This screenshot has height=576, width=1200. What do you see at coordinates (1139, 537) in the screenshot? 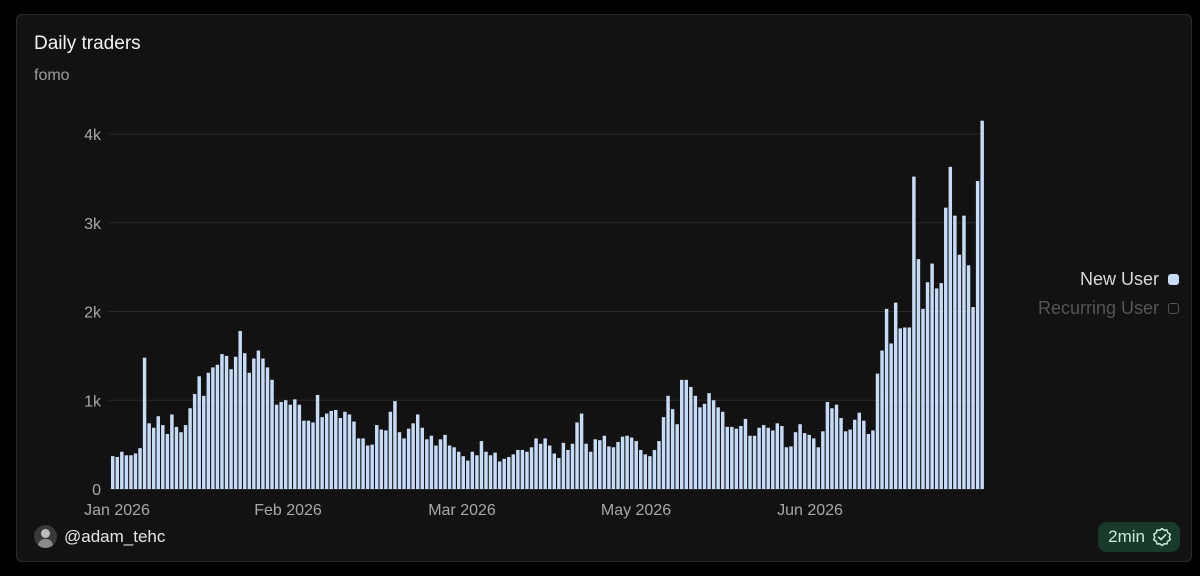
I see `refresh-badge: 2min` at bounding box center [1139, 537].